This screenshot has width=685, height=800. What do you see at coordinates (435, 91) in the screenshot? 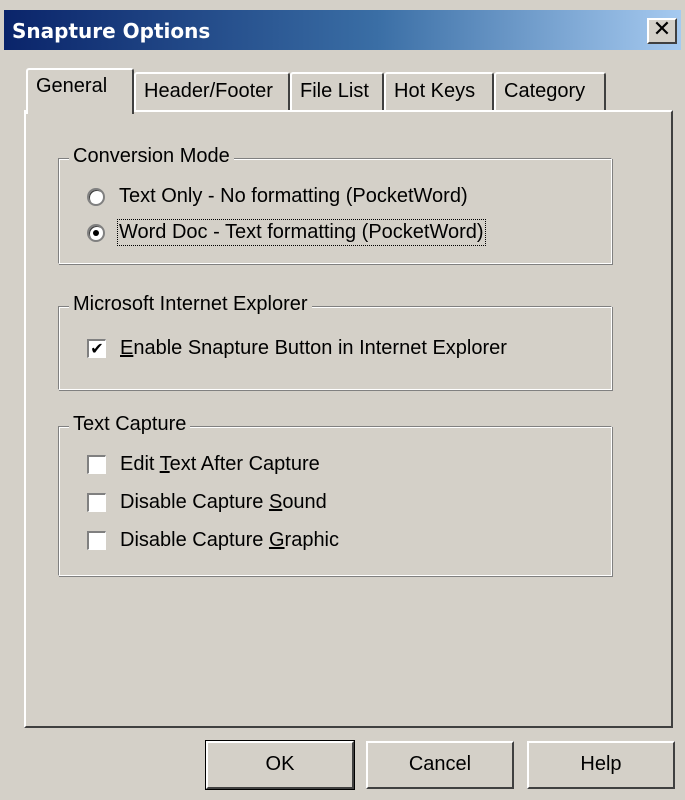
I see `tab-label: Hot Keys` at bounding box center [435, 91].